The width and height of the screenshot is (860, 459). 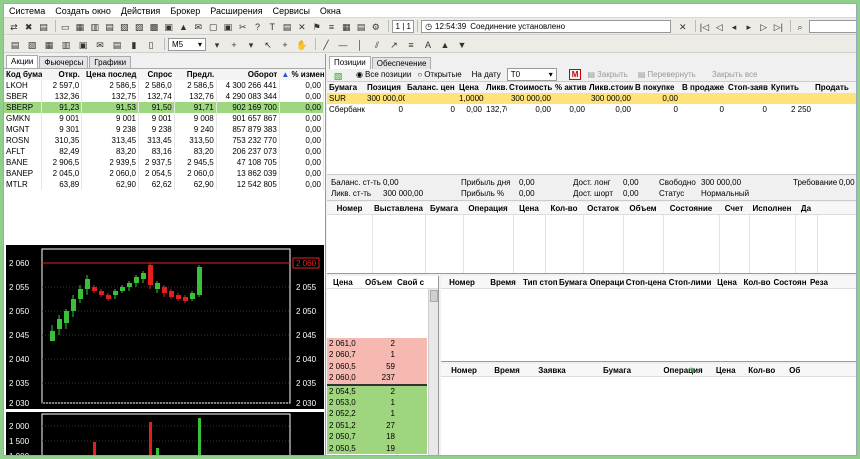 I want to click on positions-col-header: Ликв., so click(x=495, y=87).